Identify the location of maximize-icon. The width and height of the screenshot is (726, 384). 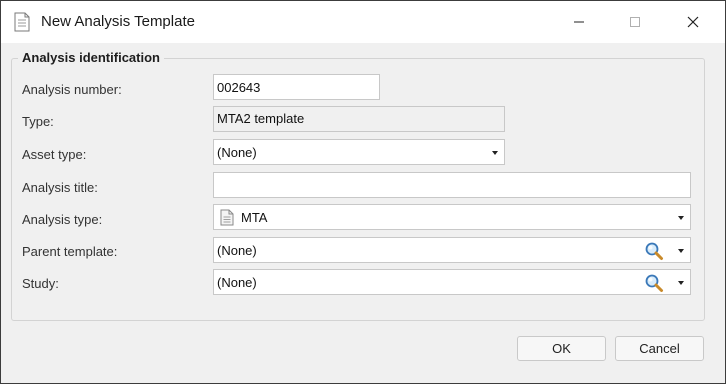
(635, 22).